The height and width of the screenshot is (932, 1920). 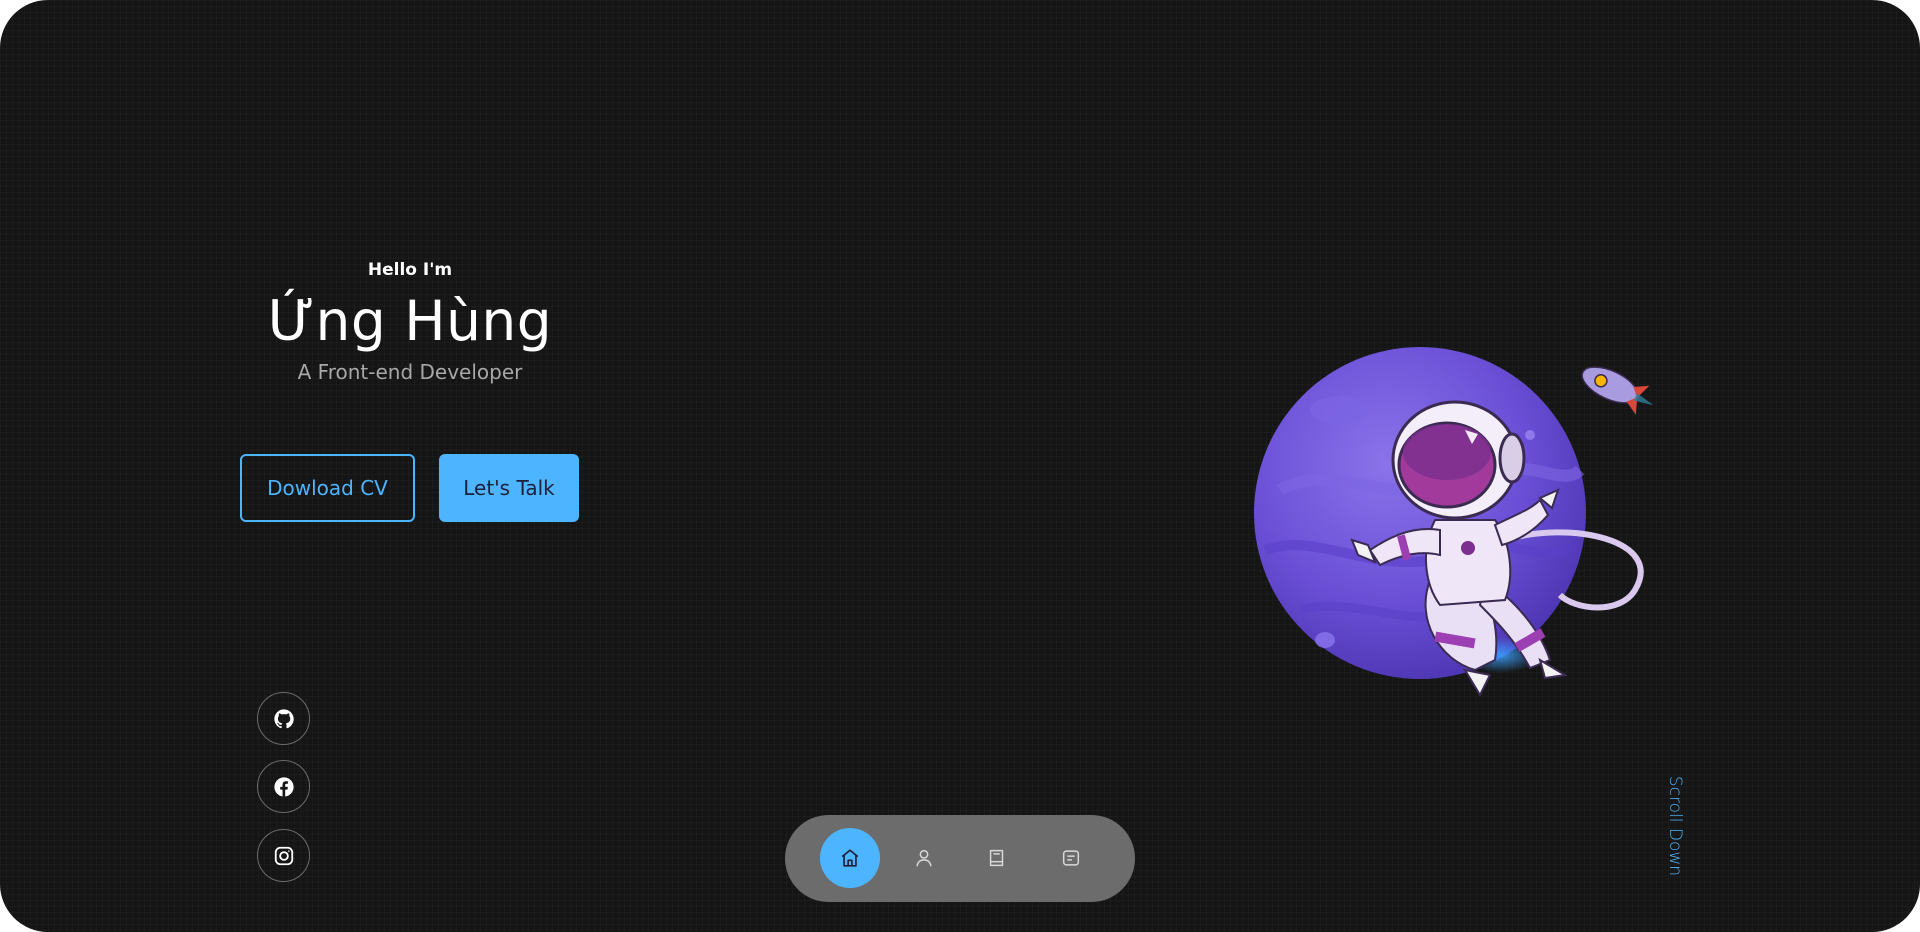 I want to click on instagram-link, so click(x=283, y=855).